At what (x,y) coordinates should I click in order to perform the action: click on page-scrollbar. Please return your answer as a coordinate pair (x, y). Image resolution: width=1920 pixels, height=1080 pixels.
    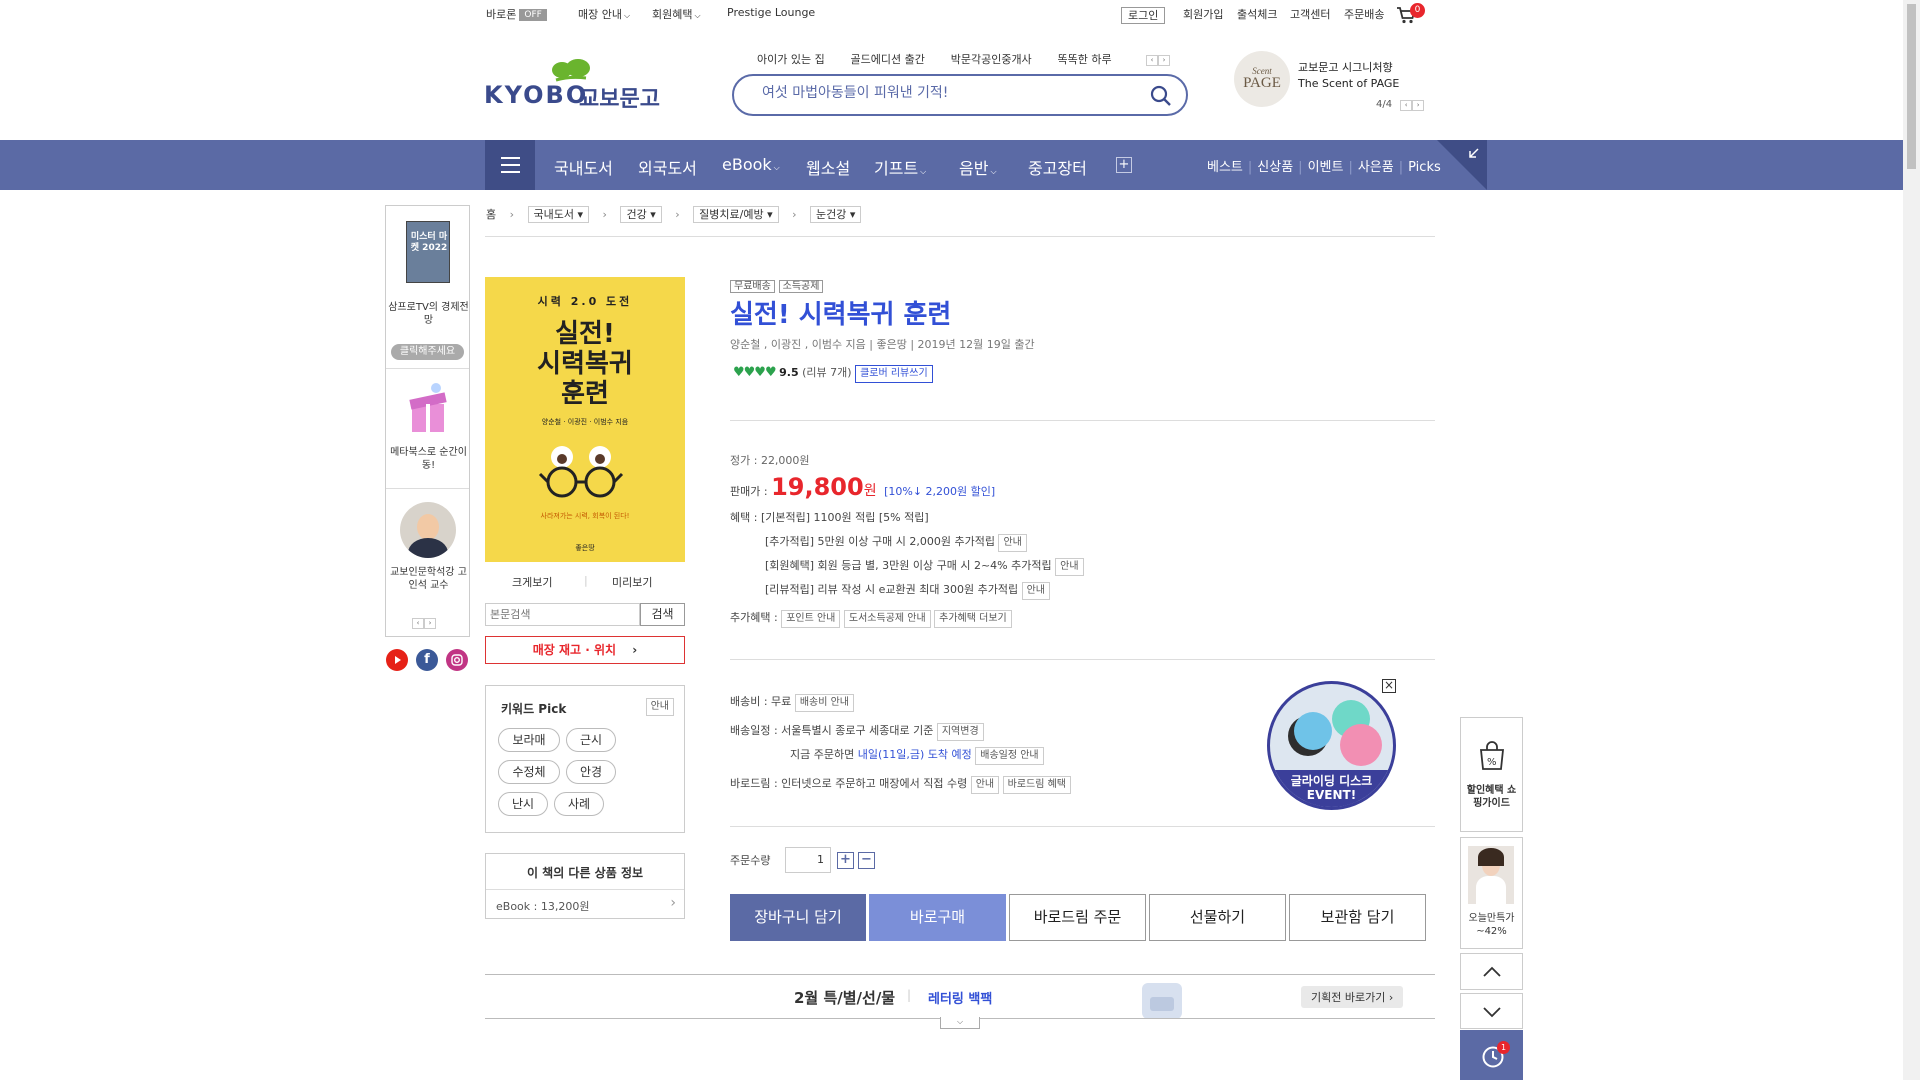
    Looking at the image, I should click on (1911, 540).